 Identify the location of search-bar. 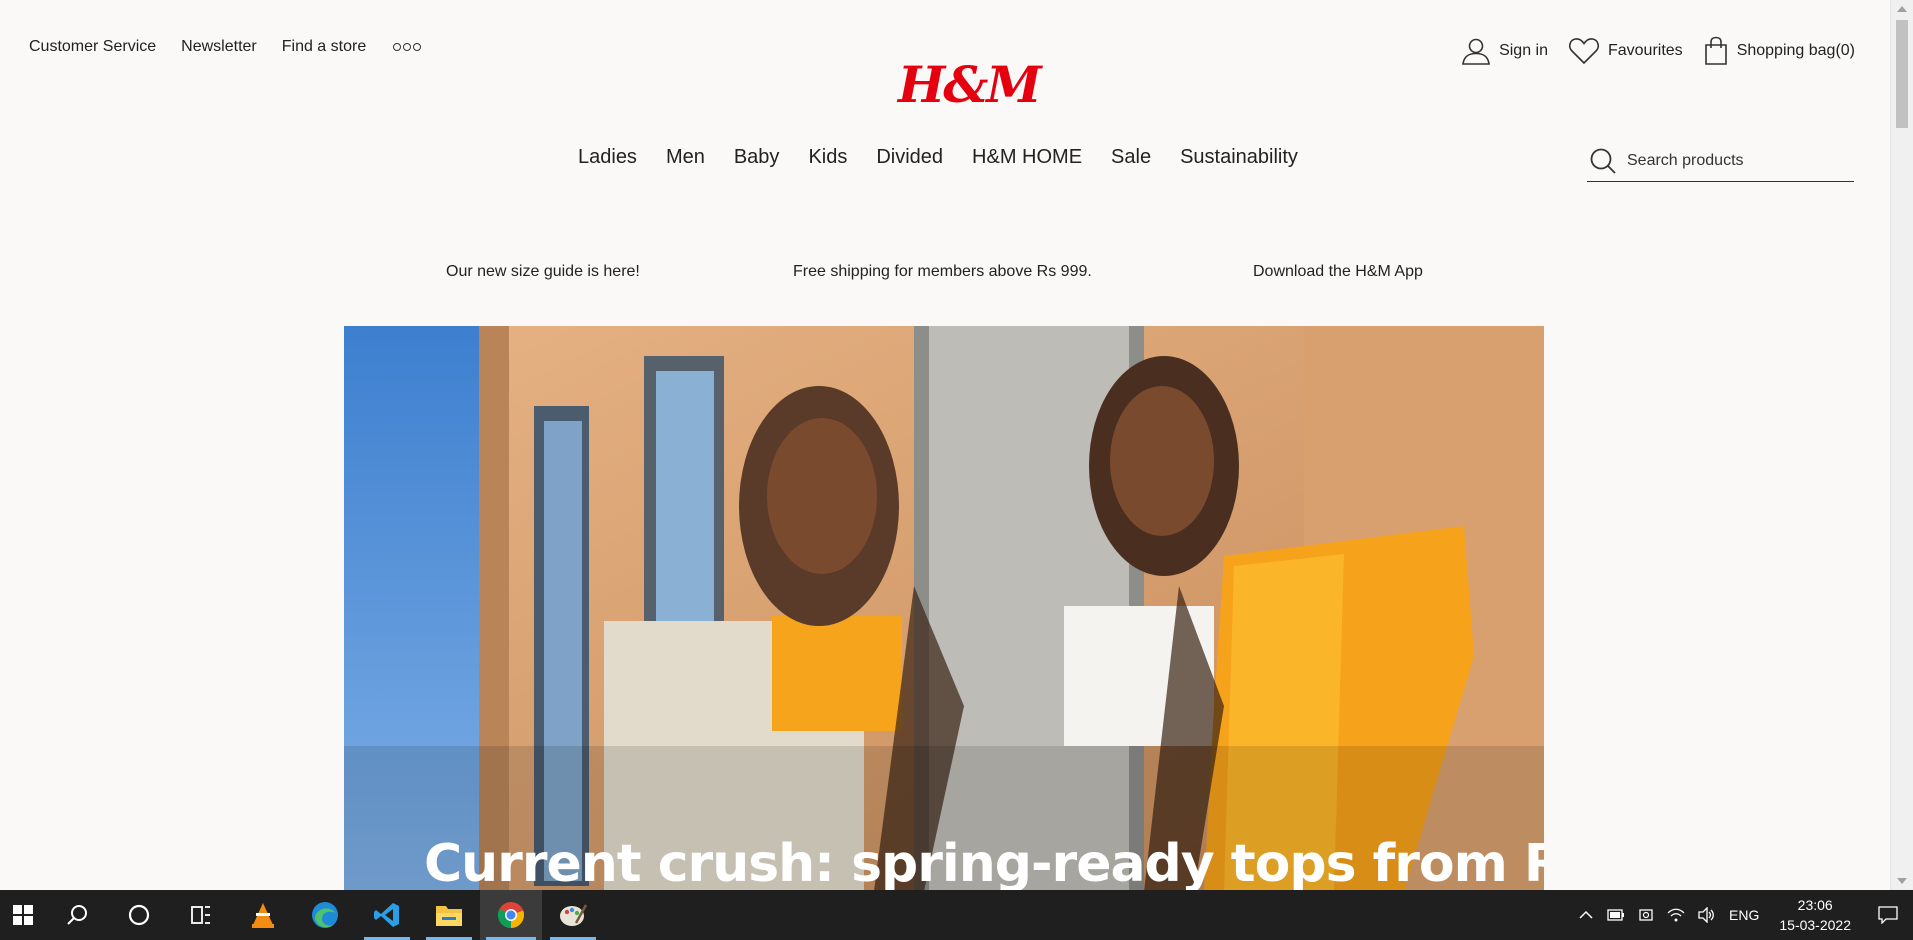
(1720, 161).